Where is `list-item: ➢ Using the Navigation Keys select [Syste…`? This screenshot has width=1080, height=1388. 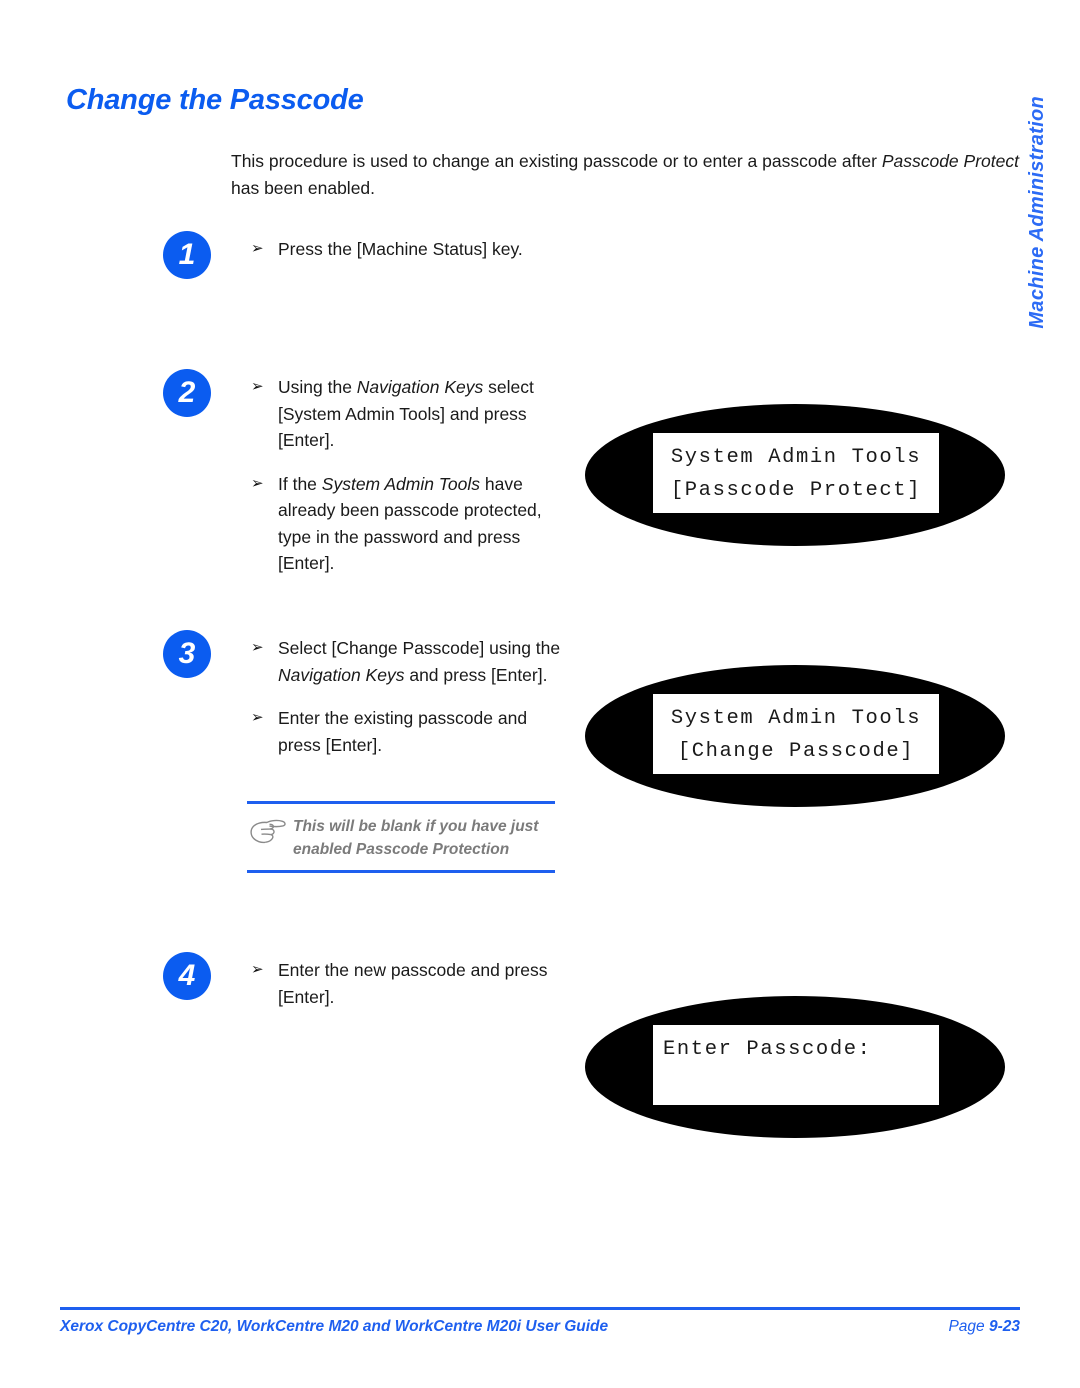
list-item: ➢ Using the Navigation Keys select [Syste… is located at coordinates (411, 414).